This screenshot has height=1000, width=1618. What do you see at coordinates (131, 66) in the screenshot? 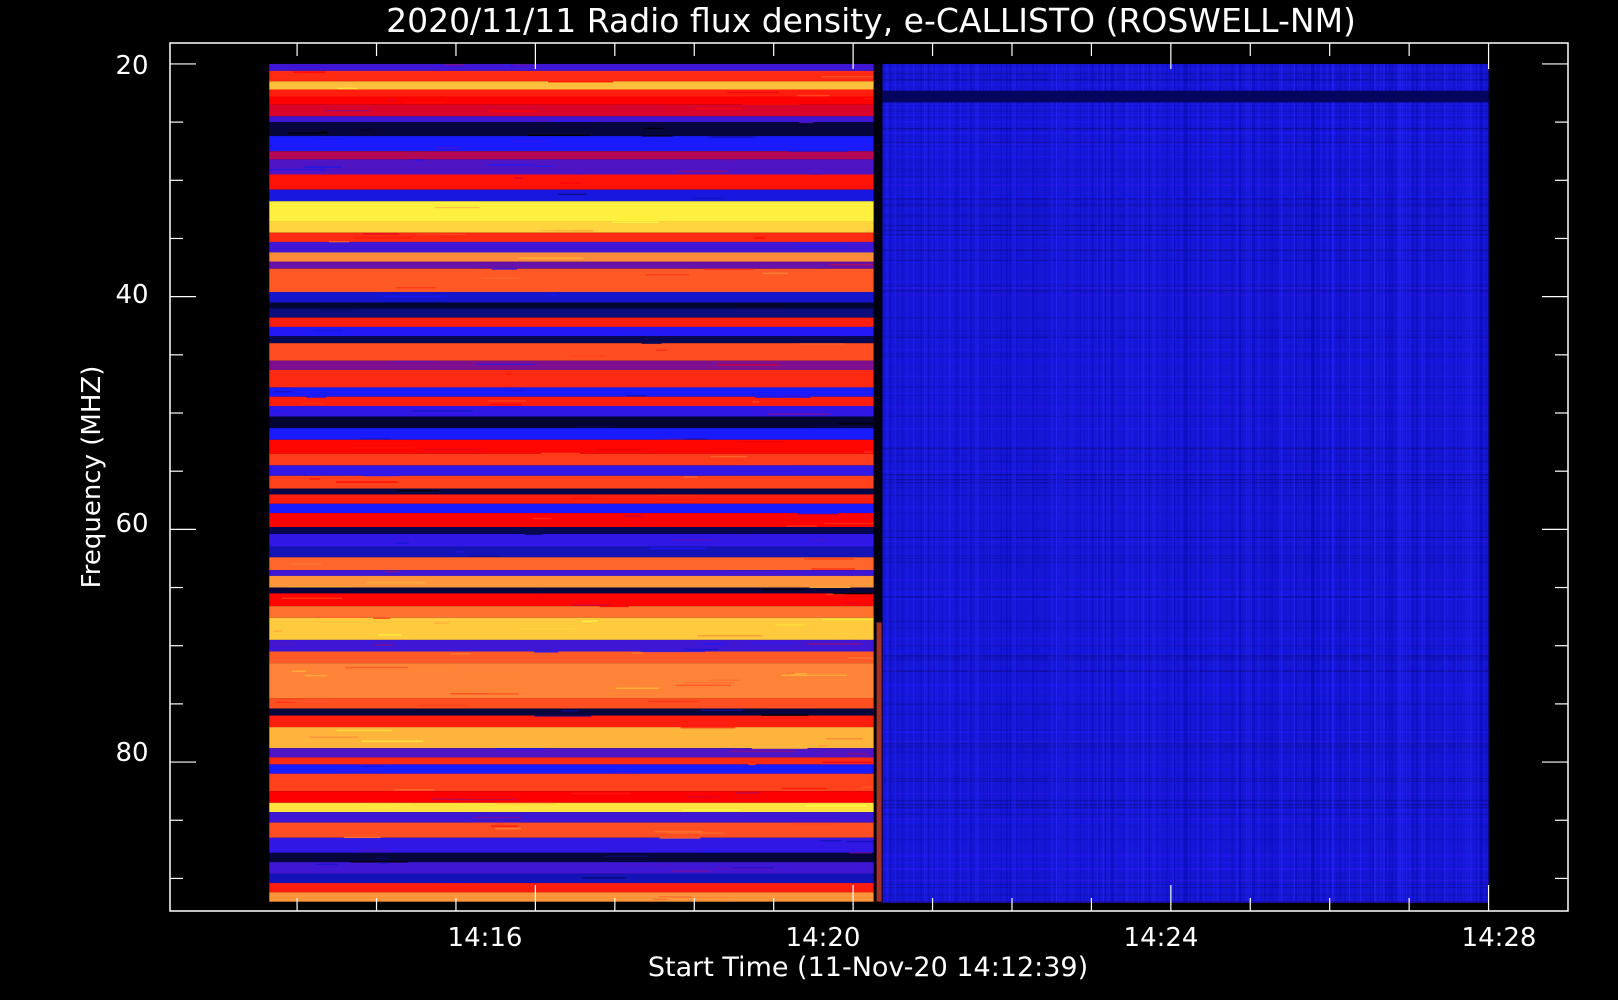
I see `y-tick-label: 20` at bounding box center [131, 66].